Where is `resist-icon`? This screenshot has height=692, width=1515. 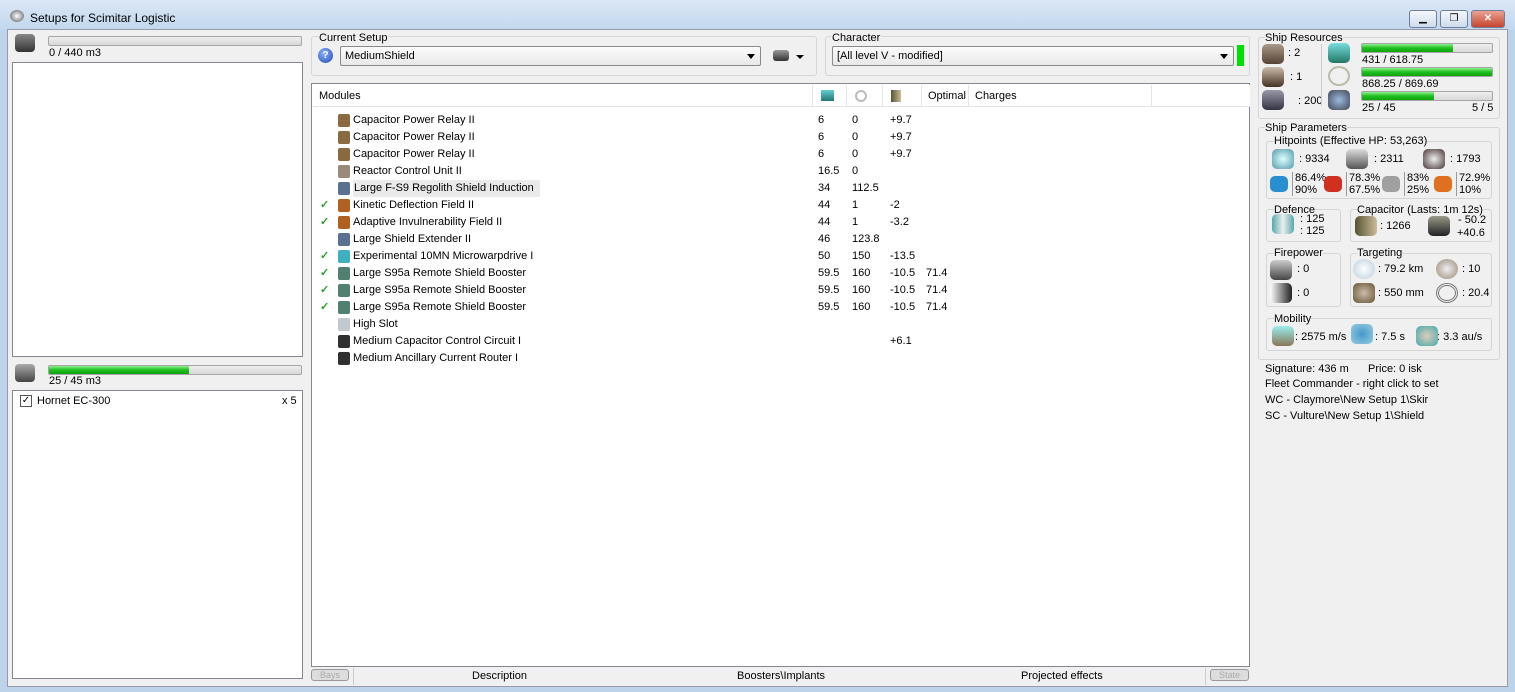
resist-icon is located at coordinates (1333, 184).